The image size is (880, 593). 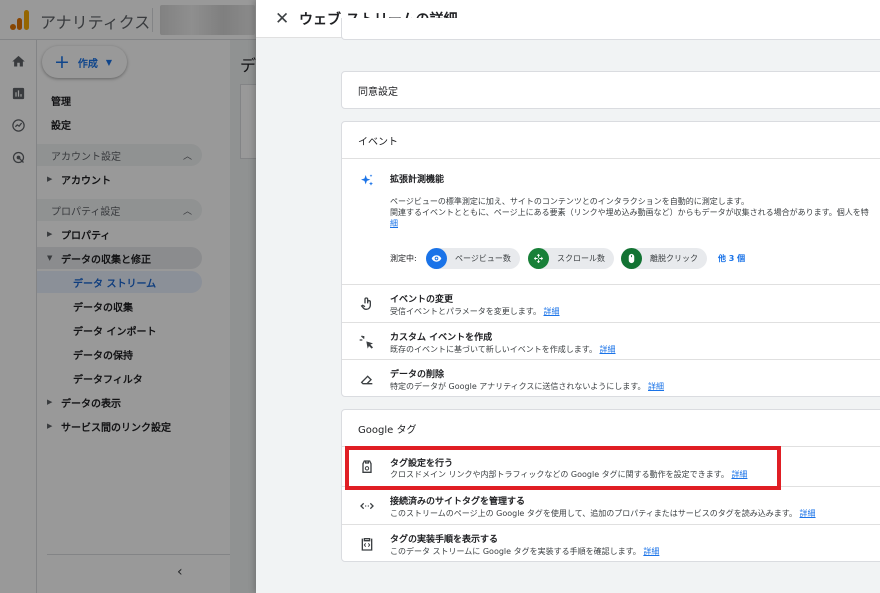 I want to click on create-event-title: カスタム イベントを作成, so click(x=441, y=338).